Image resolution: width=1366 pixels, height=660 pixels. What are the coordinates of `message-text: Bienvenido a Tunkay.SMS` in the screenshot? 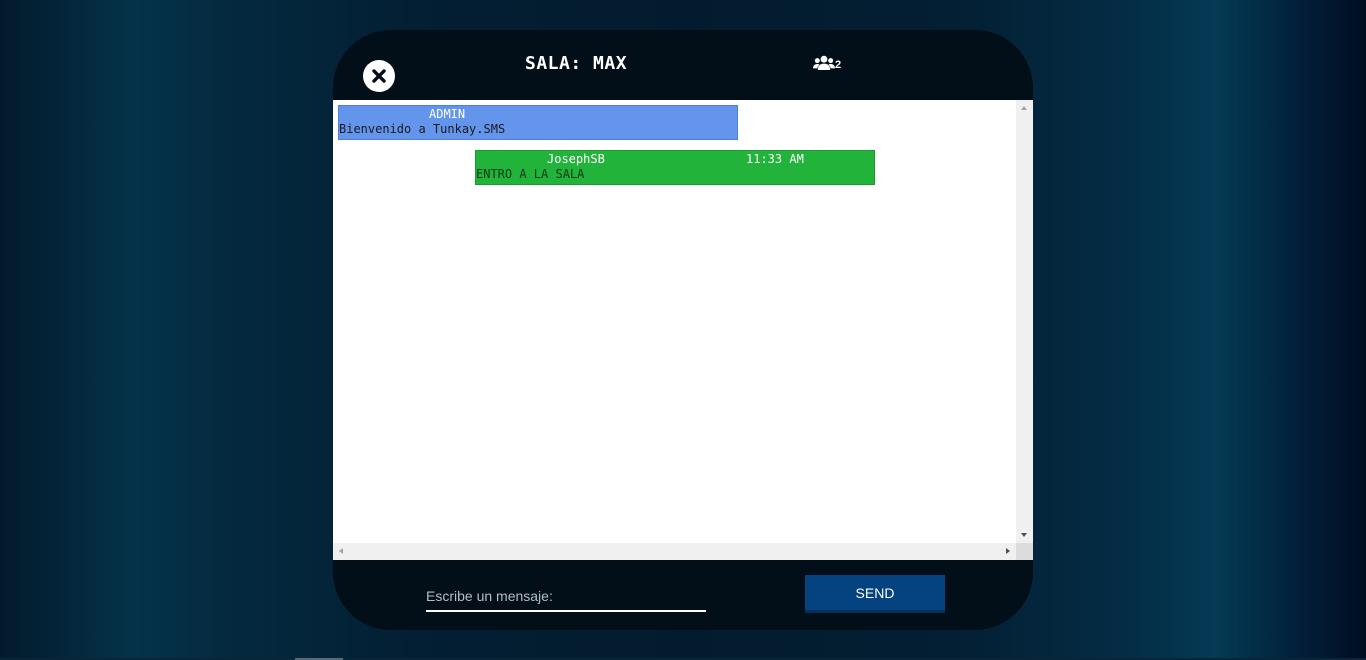 It's located at (422, 129).